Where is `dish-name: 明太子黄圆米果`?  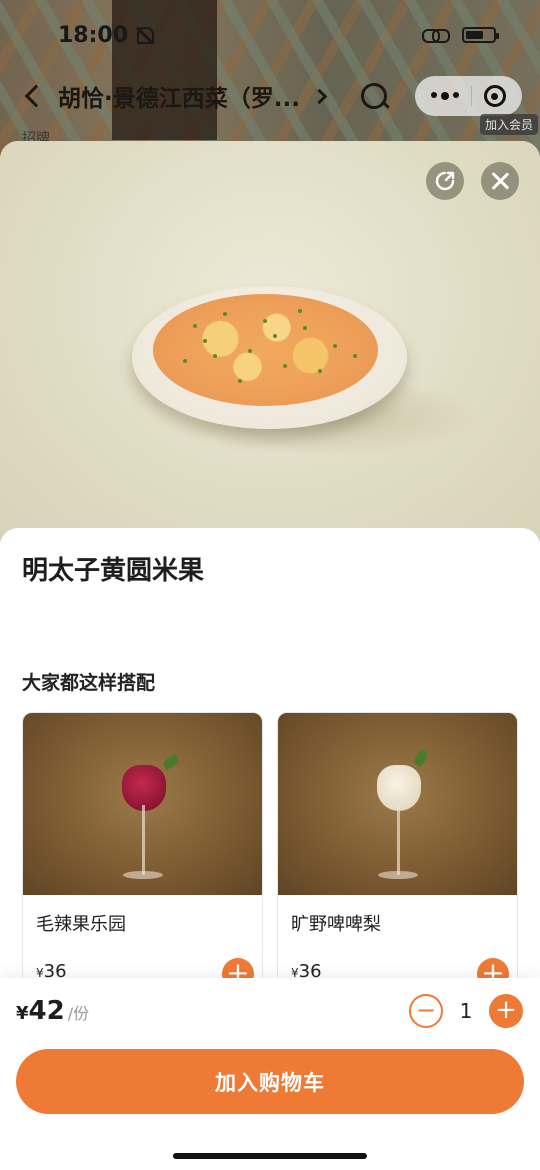 dish-name: 明太子黄圆米果 is located at coordinates (113, 571).